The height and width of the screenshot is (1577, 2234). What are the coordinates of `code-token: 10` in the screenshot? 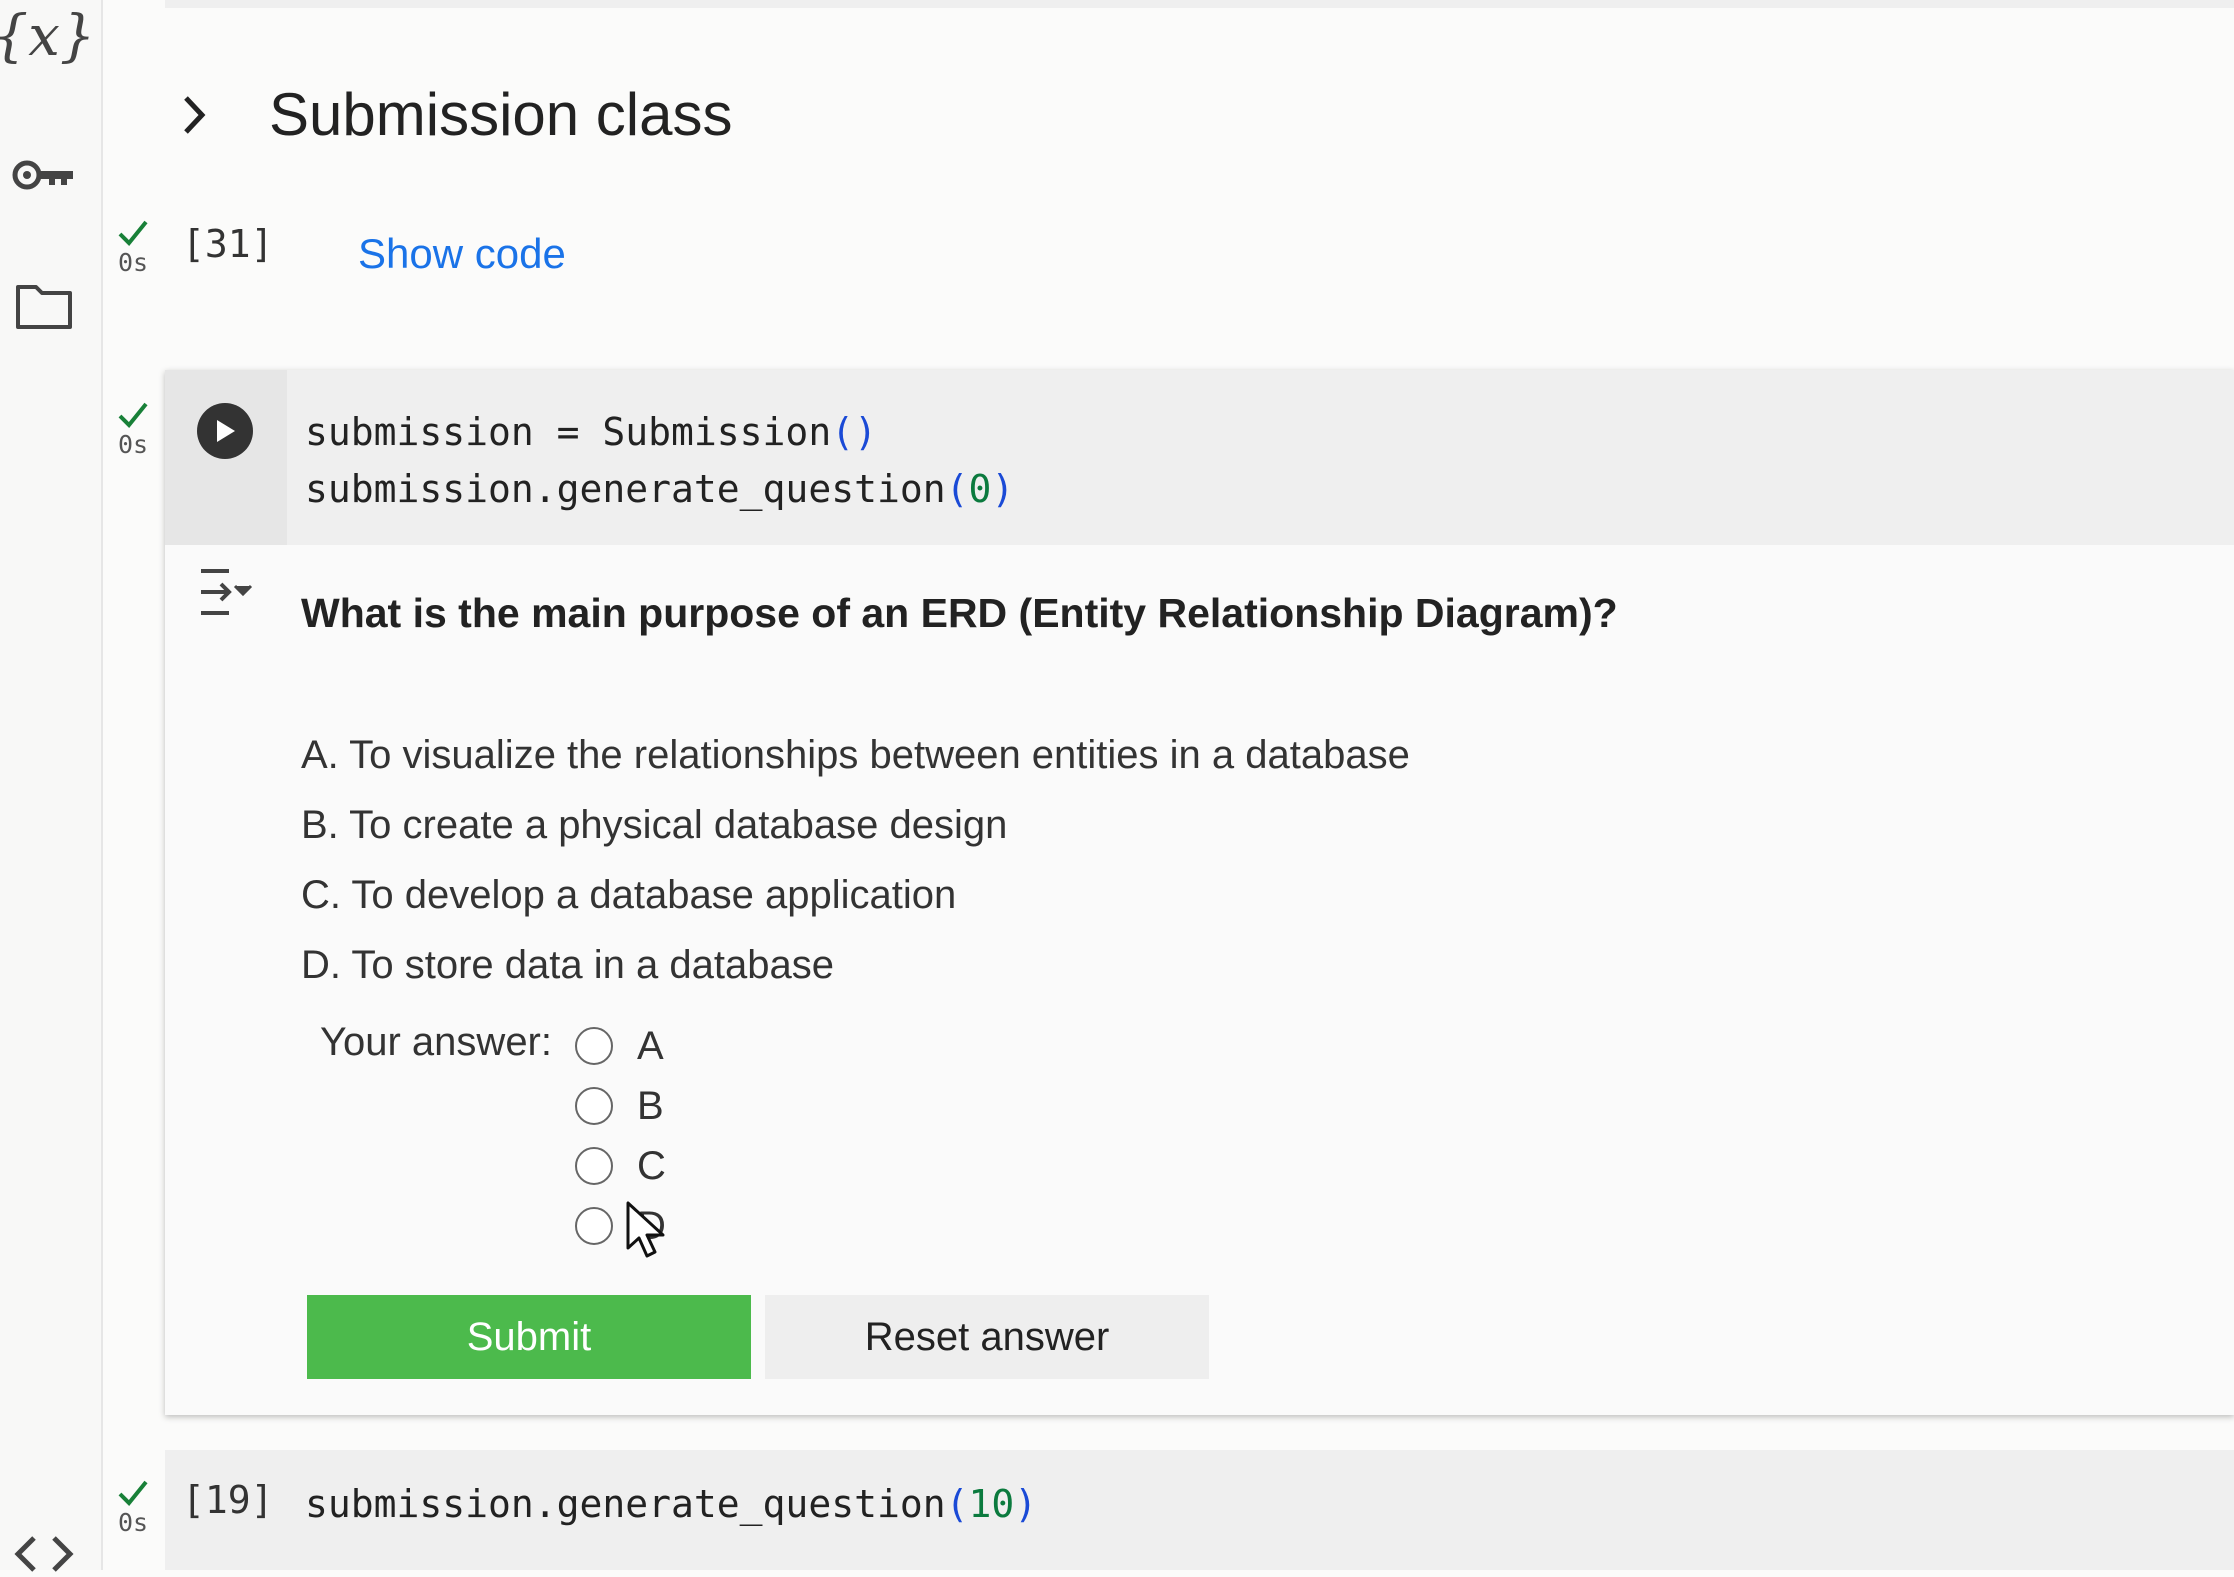 It's located at (991, 1504).